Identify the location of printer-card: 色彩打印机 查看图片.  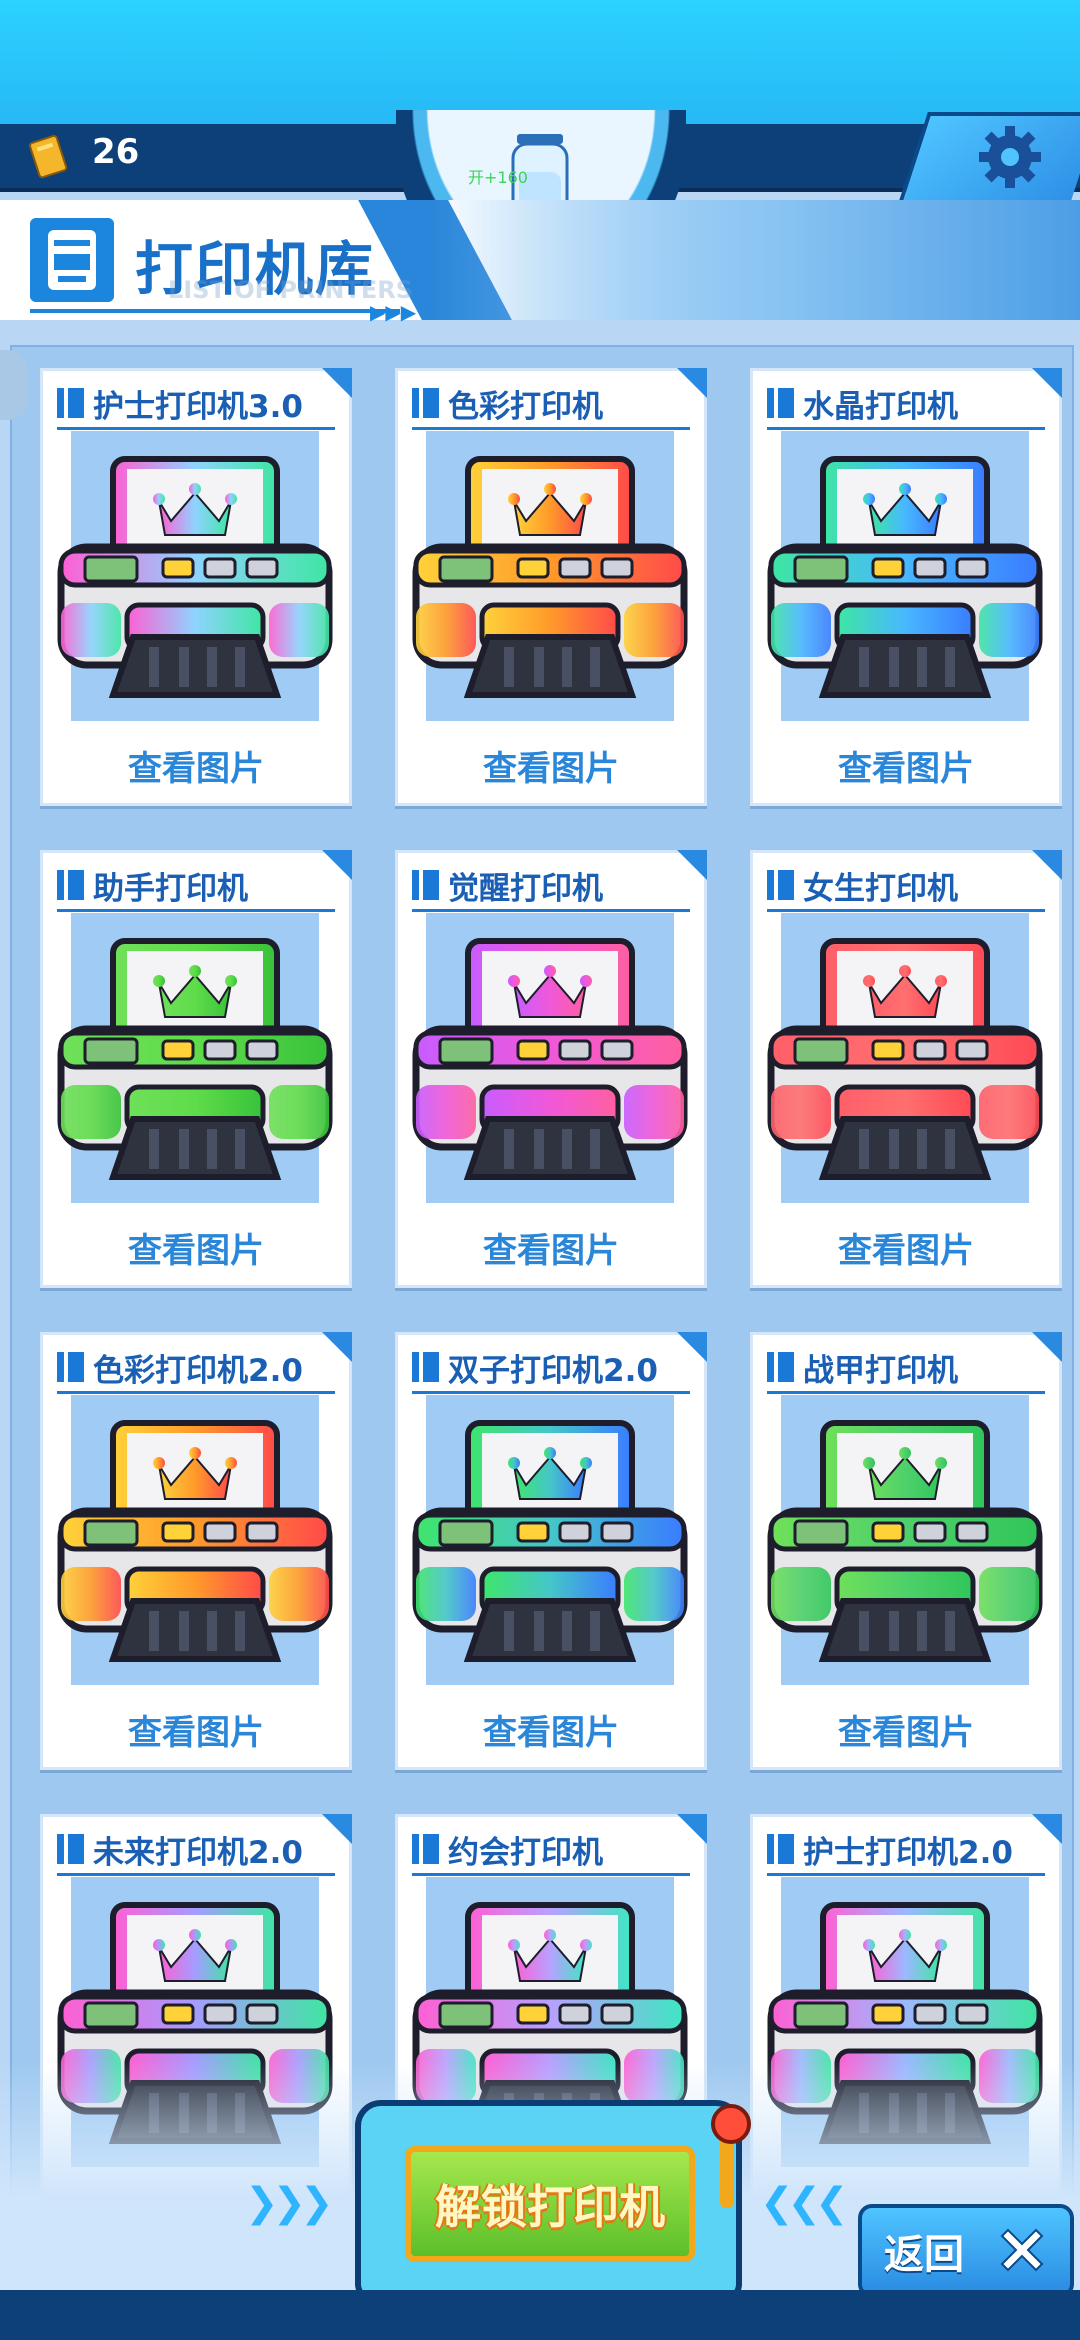
(551, 587).